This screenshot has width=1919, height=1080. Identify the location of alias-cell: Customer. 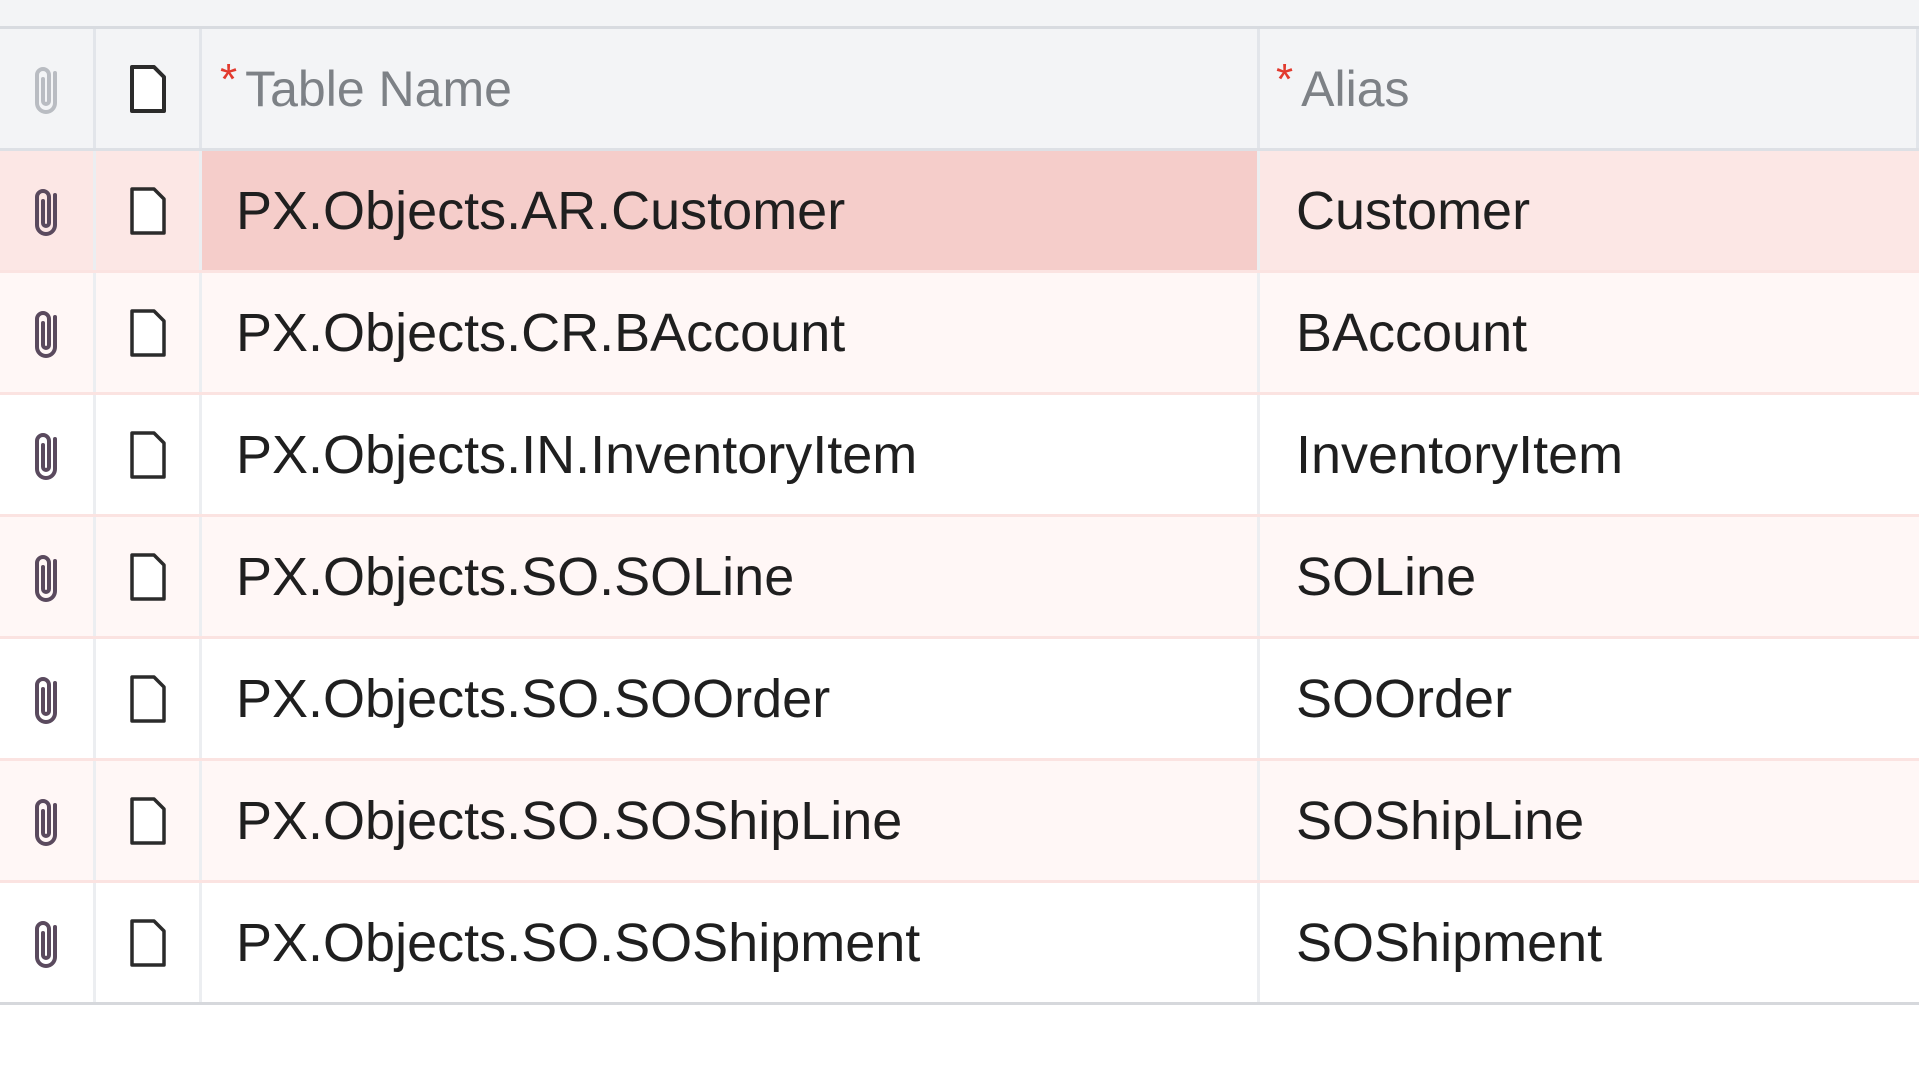
(1589, 210).